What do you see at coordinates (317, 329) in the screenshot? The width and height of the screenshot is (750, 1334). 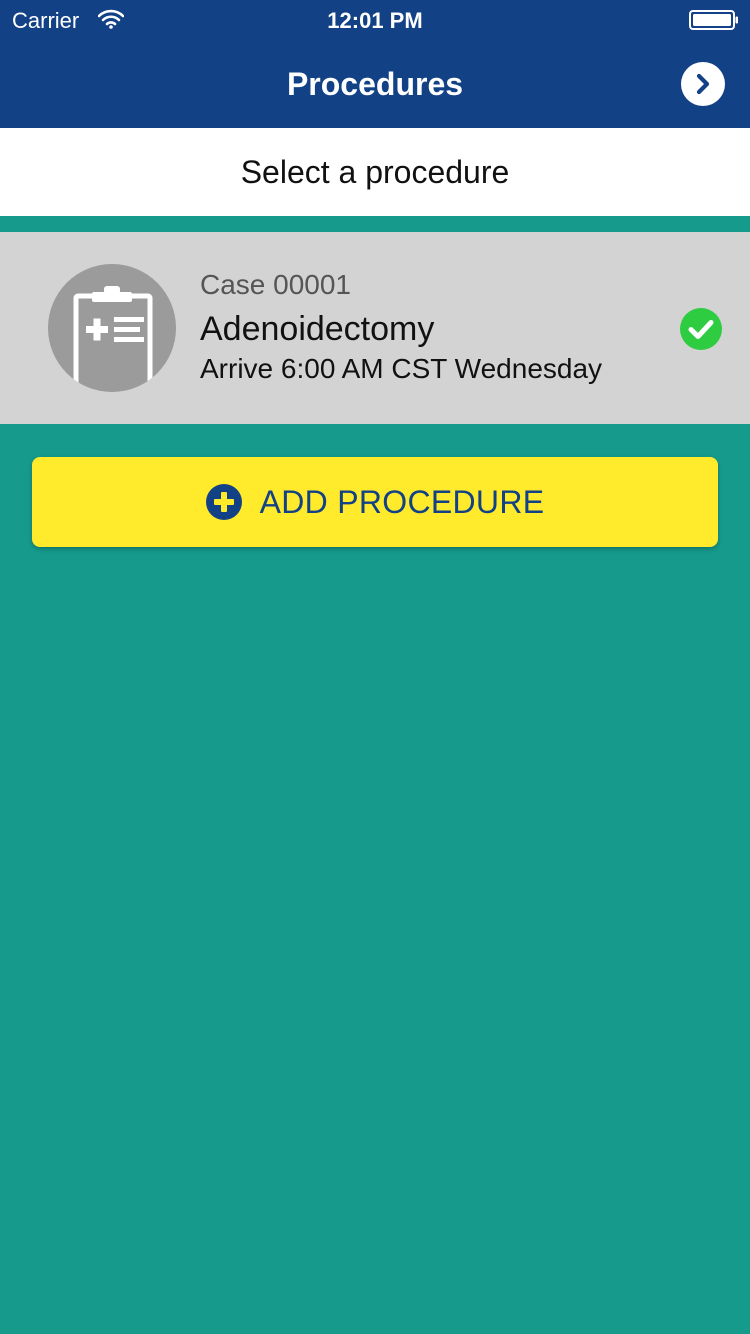 I see `procedure-name: Adenoidectomy` at bounding box center [317, 329].